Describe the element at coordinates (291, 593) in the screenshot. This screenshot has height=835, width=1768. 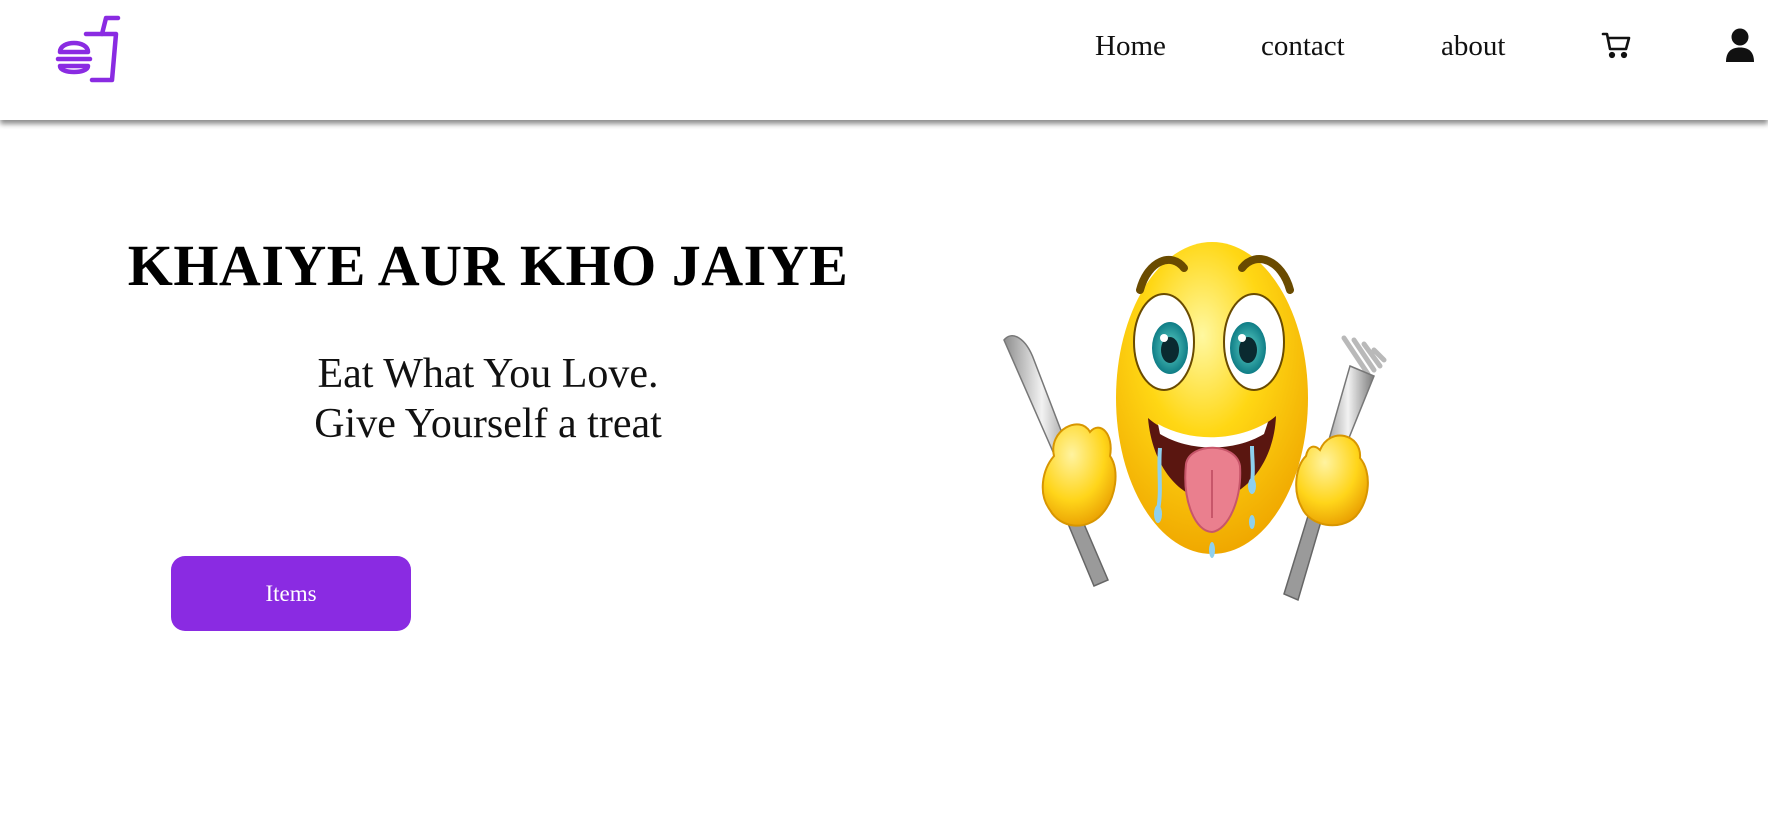
I see `items-button: Items` at that location.